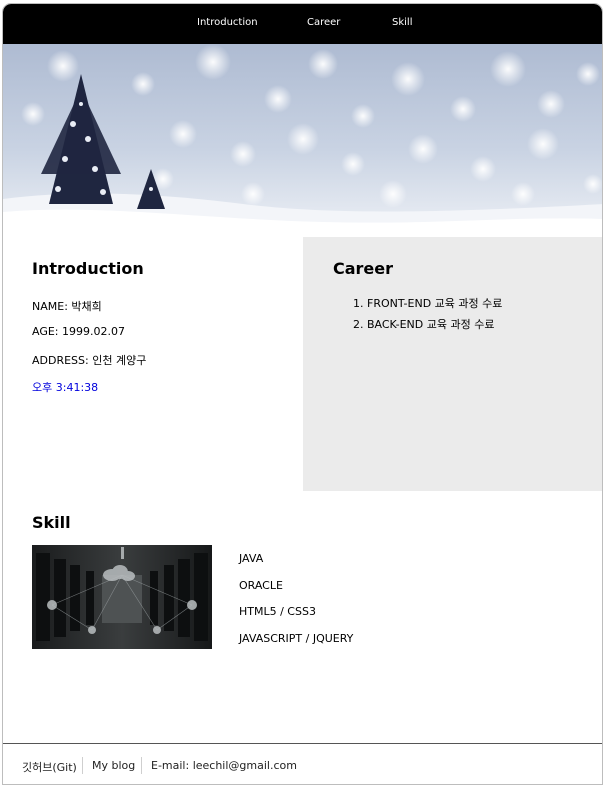 The width and height of the screenshot is (608, 785). Describe the element at coordinates (224, 765) in the screenshot. I see `footer-email-link: E-mail: leechil@gmail.com` at that location.